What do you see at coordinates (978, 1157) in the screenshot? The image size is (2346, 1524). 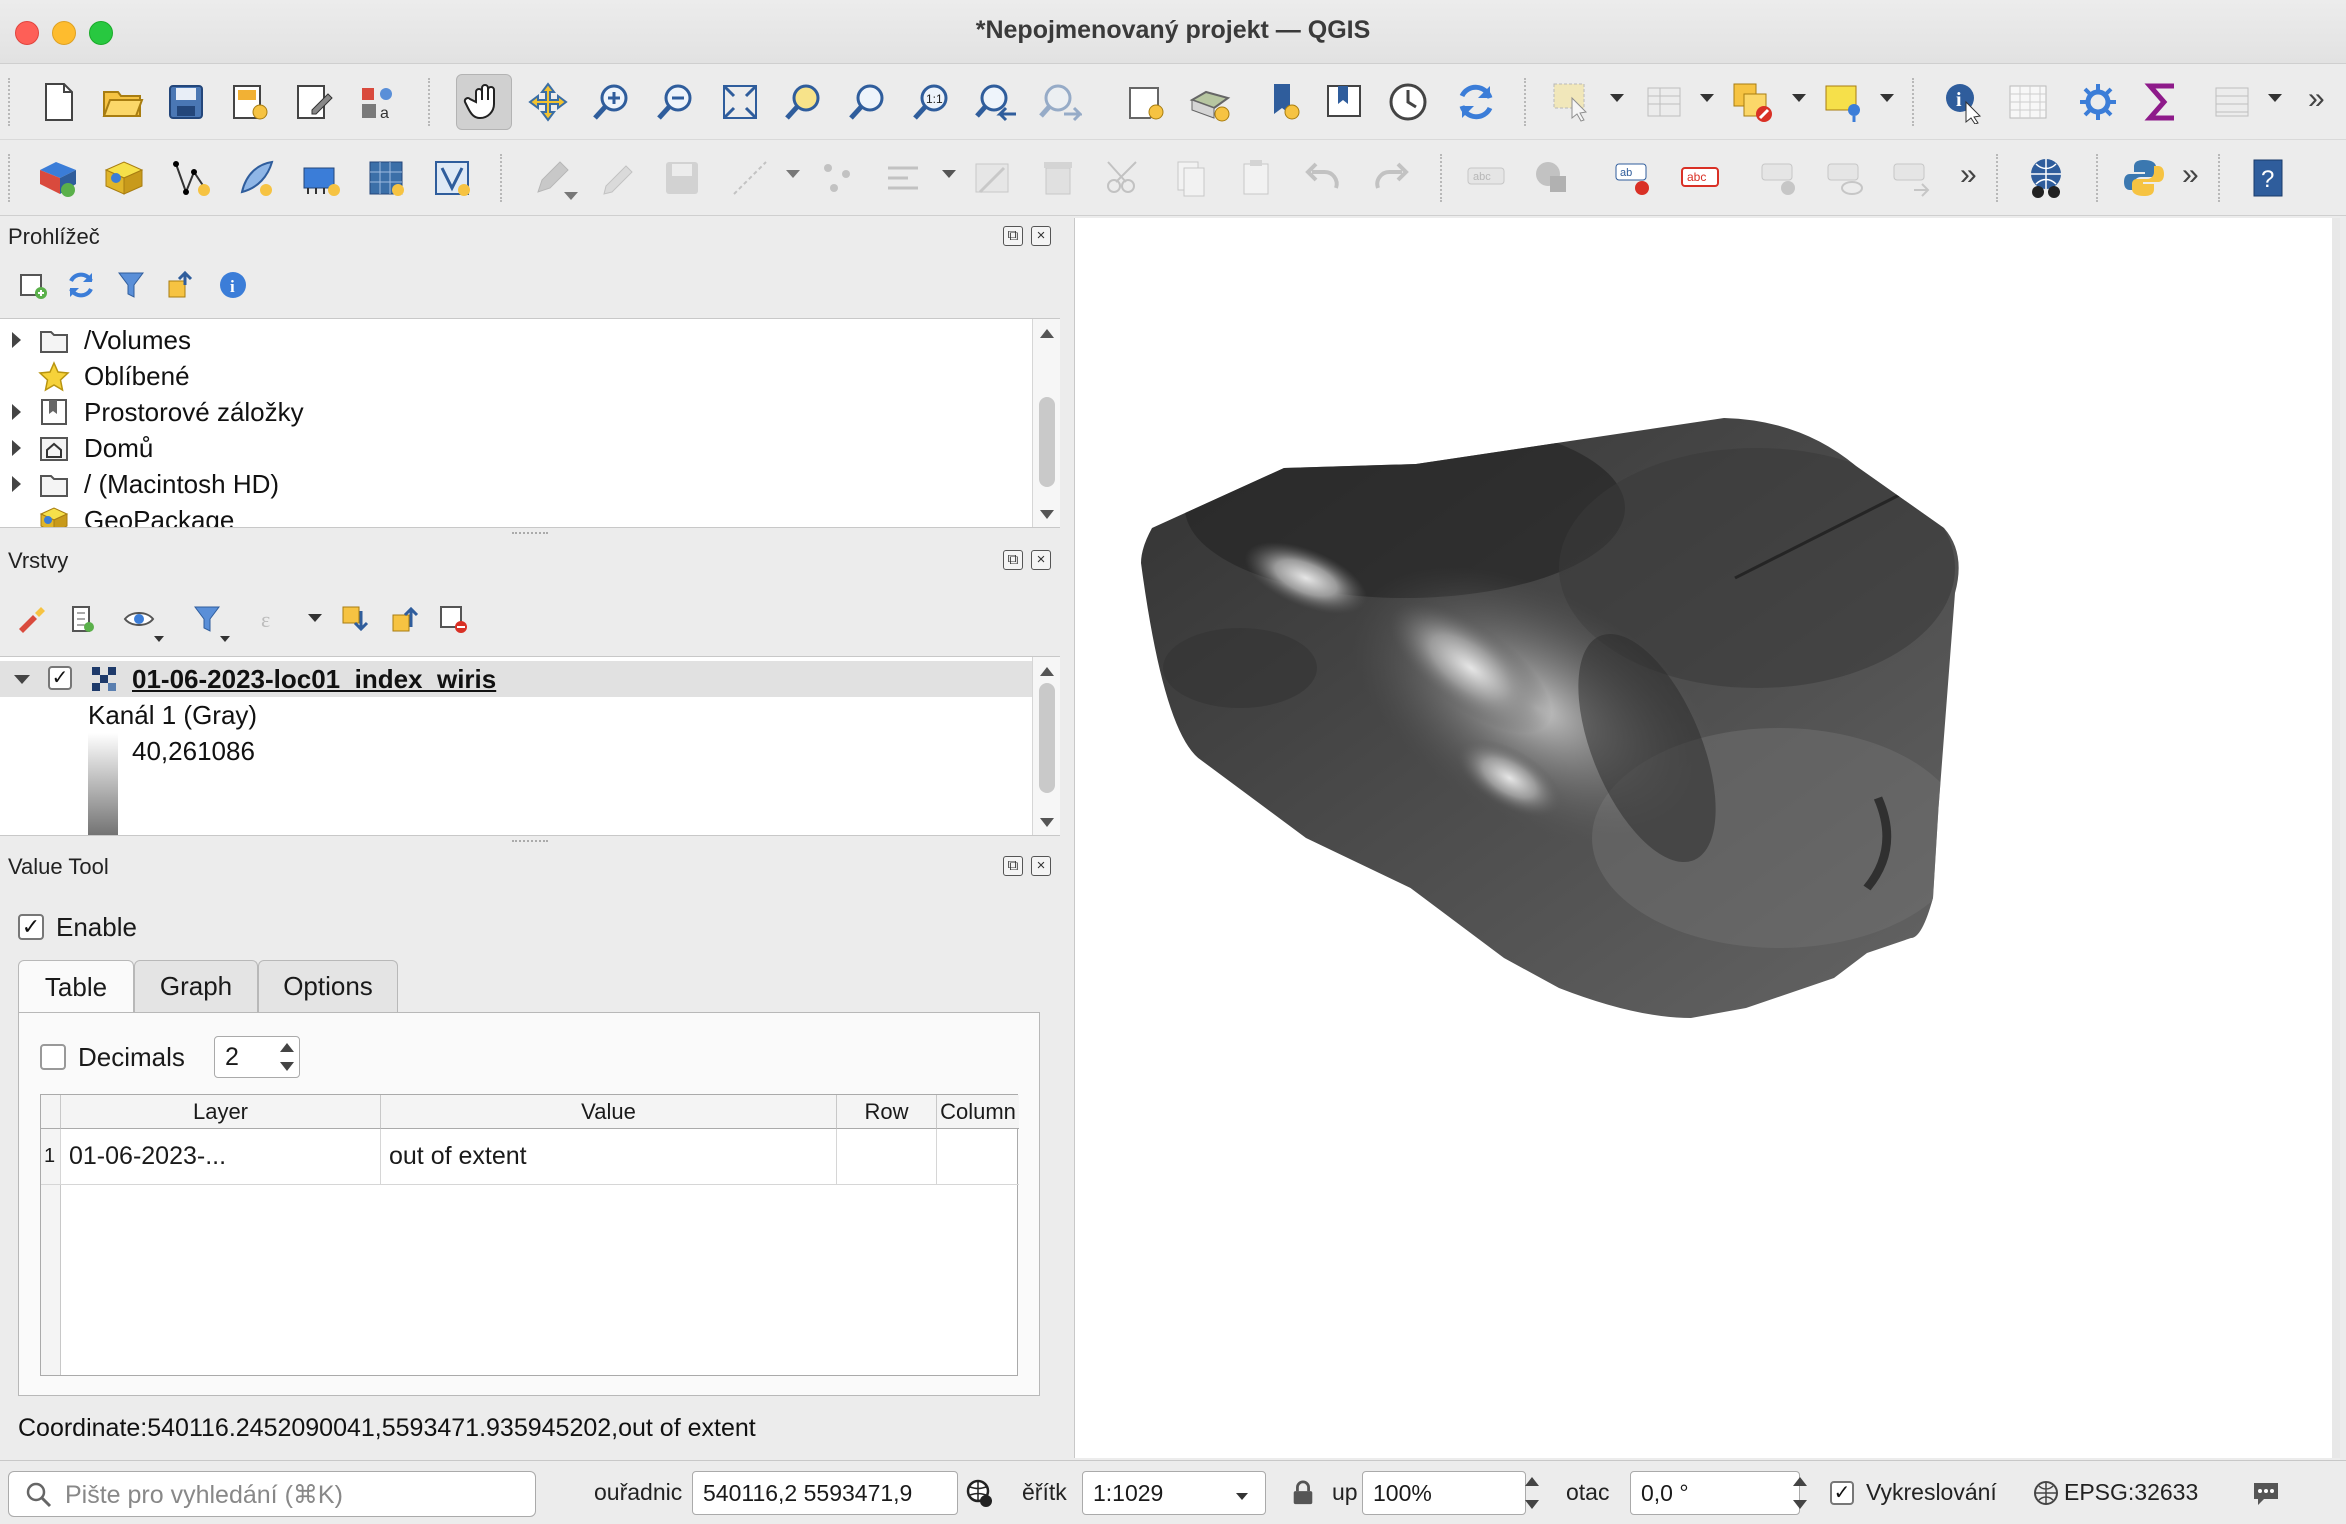 I see `table-cell-column` at bounding box center [978, 1157].